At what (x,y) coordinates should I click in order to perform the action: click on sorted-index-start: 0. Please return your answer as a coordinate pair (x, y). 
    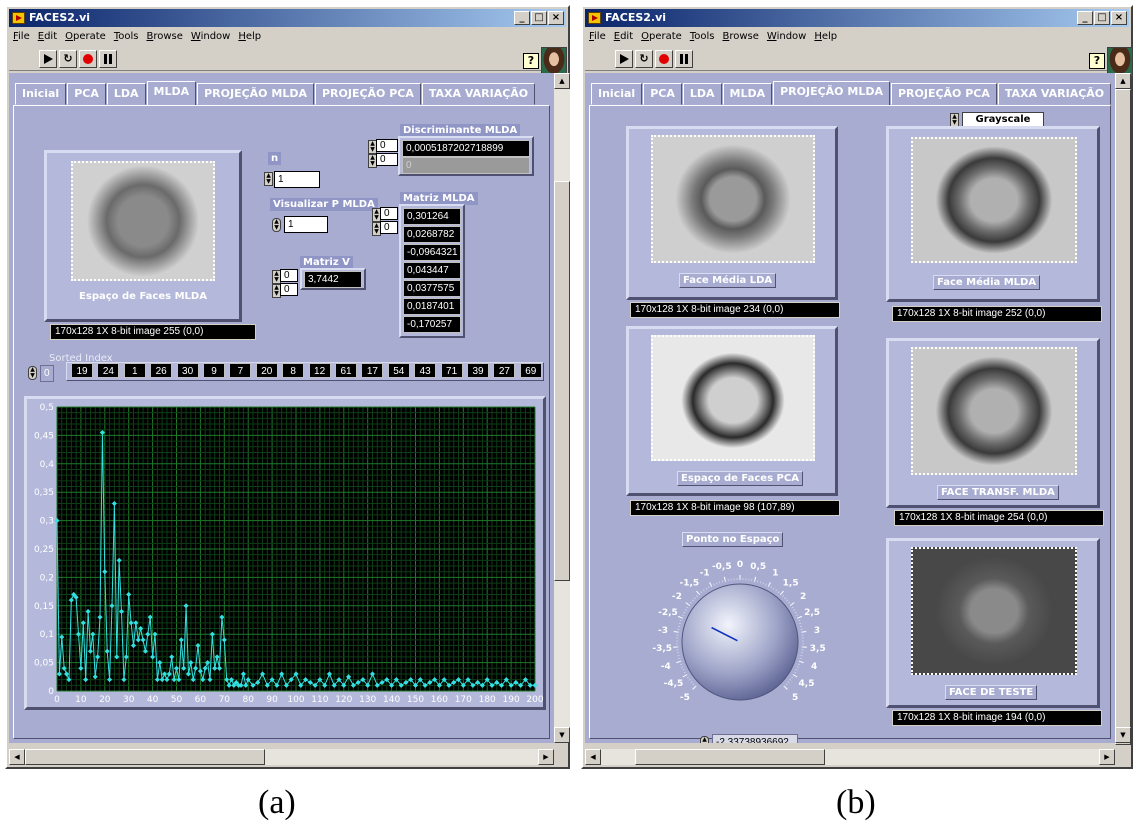
    Looking at the image, I should click on (47, 373).